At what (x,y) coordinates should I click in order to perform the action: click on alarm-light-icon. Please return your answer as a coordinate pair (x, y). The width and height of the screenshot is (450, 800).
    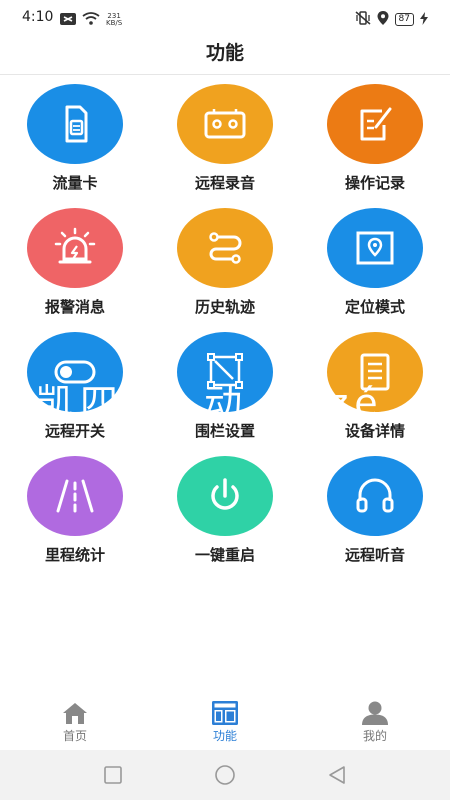
    Looking at the image, I should click on (75, 245).